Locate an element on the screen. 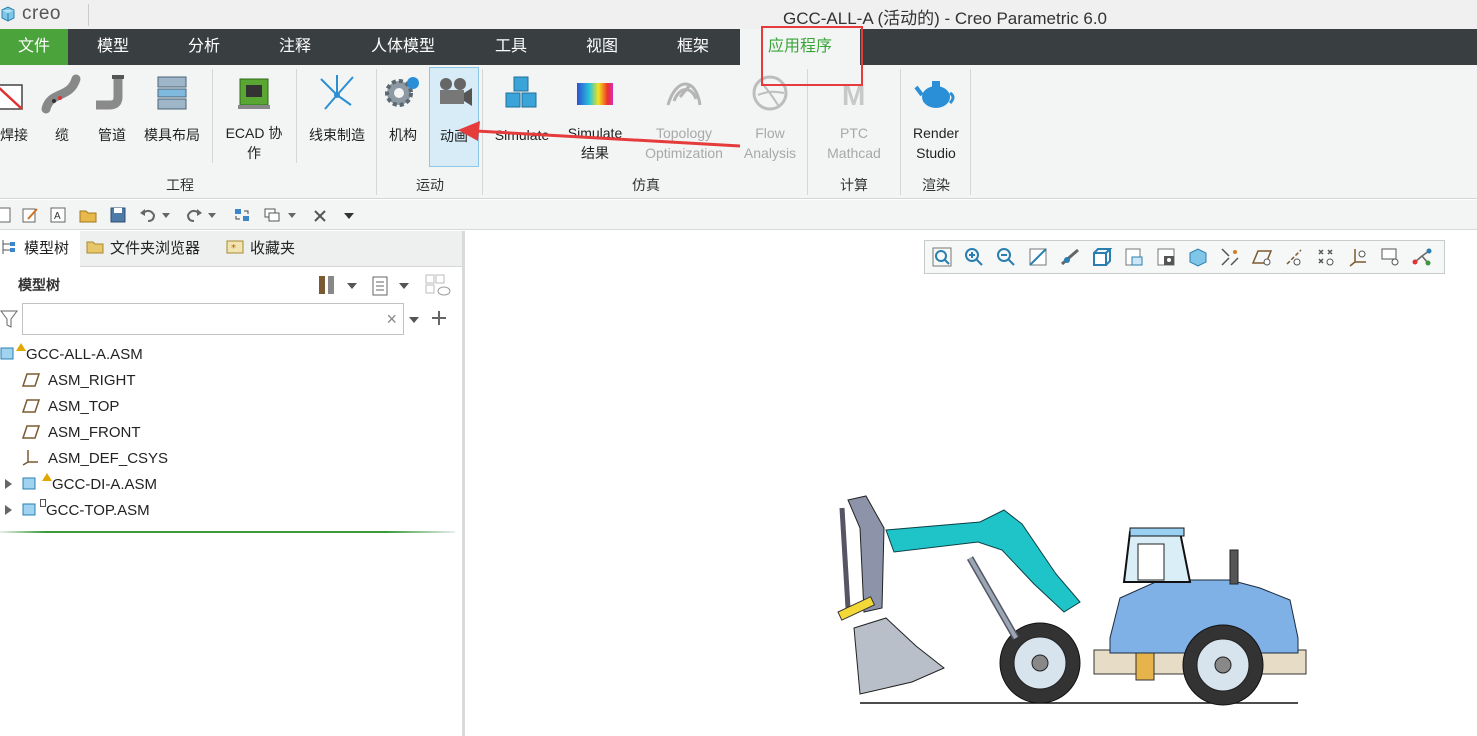 The width and height of the screenshot is (1477, 736). topology-optimization-button: Topology Optimization is located at coordinates (684, 118).